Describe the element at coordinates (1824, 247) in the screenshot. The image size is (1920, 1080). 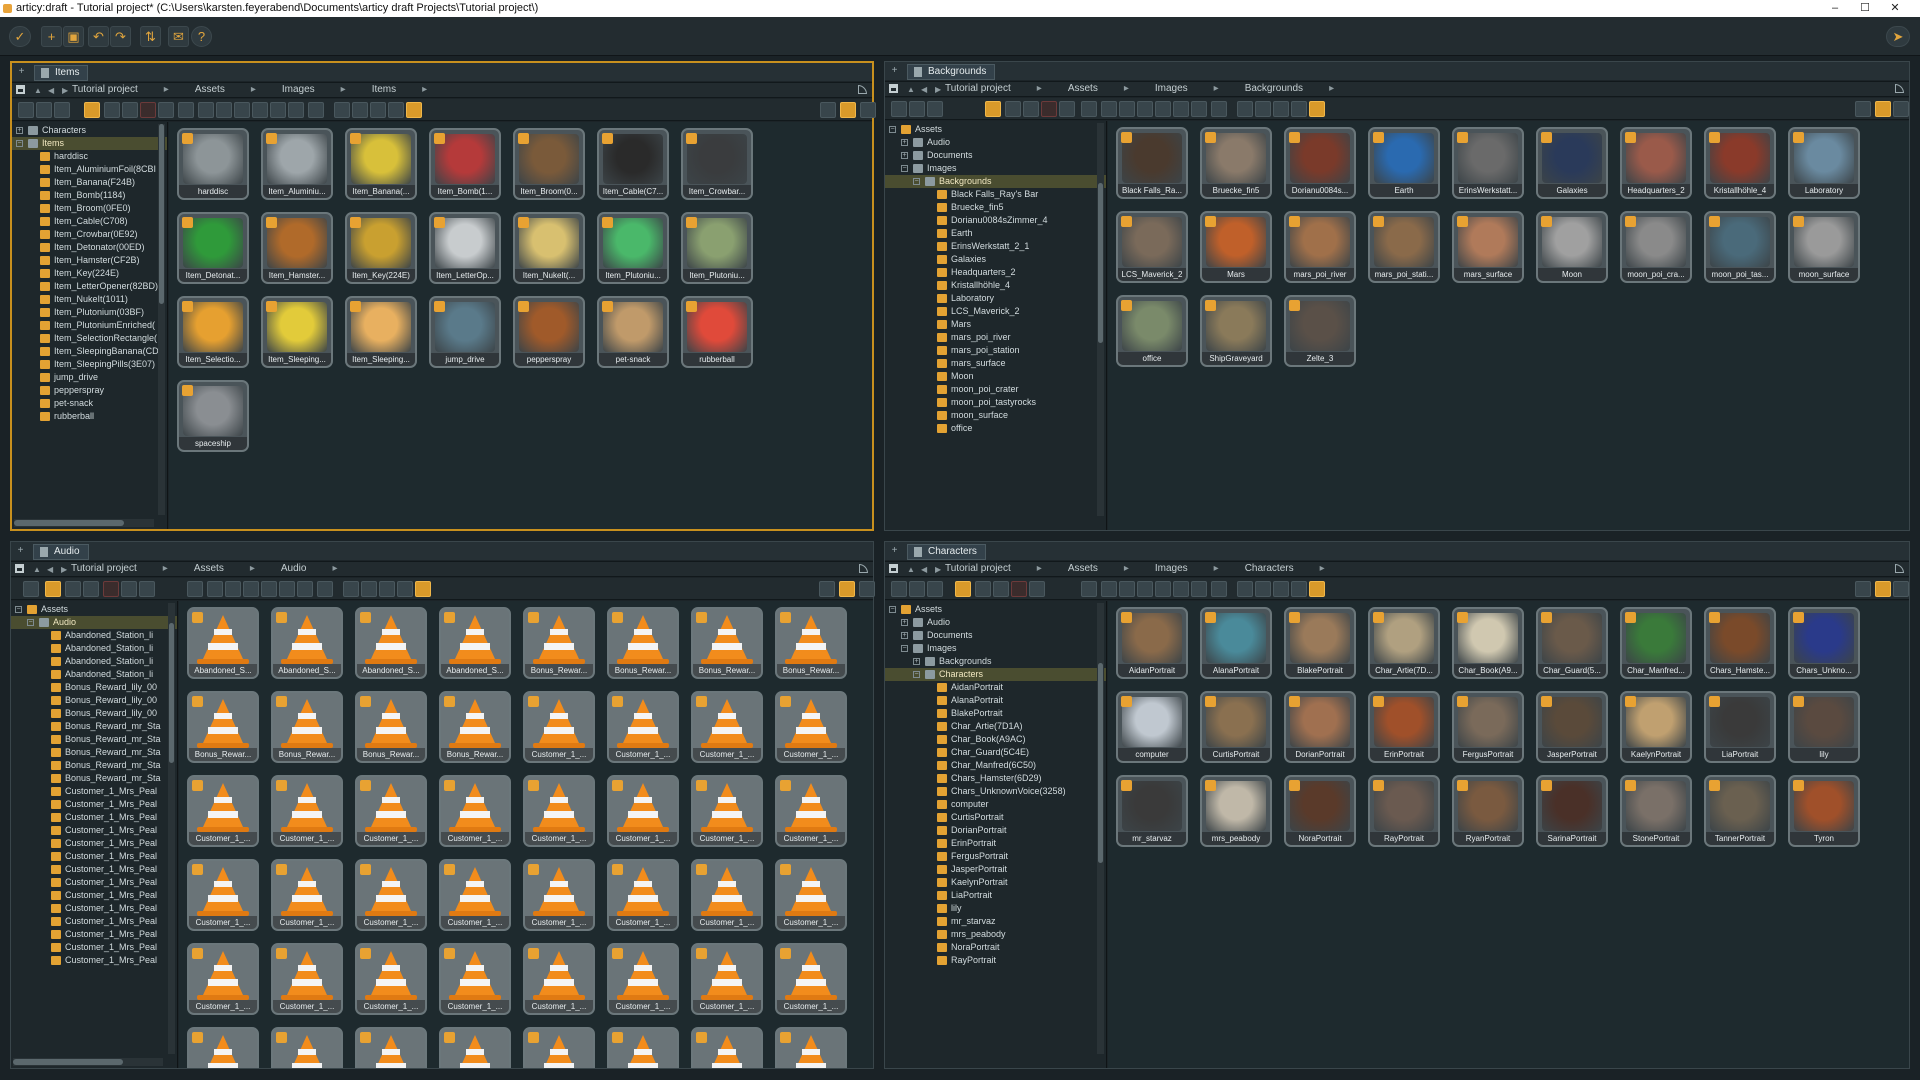
I see `asset-tile: moon_surface` at that location.